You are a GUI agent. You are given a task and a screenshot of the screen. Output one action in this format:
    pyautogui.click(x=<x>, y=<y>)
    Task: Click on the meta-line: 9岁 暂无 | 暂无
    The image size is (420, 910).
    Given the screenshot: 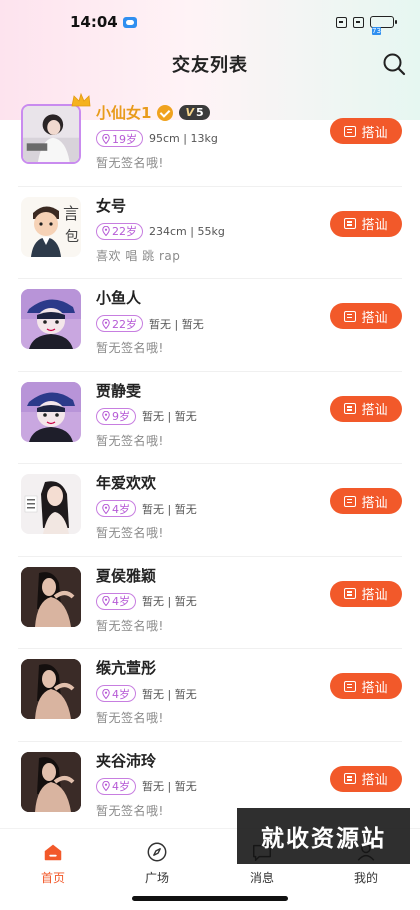 What is the action you would take?
    pyautogui.click(x=146, y=416)
    